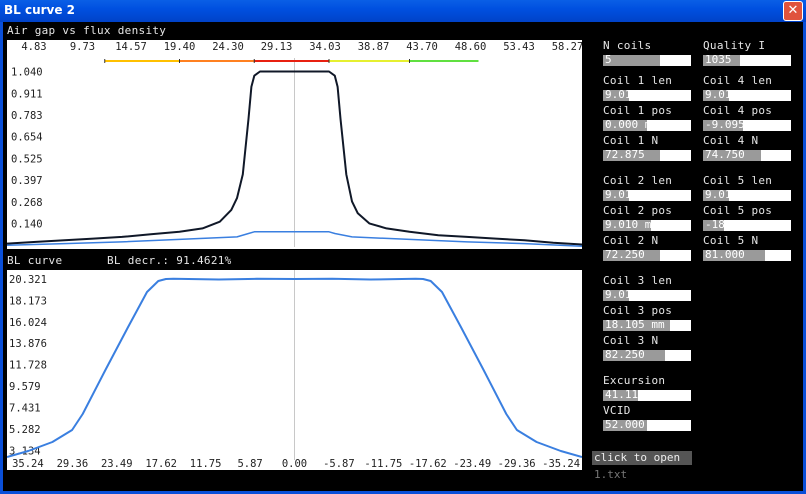 This screenshot has width=806, height=494. Describe the element at coordinates (73, 464) in the screenshot. I see `x-tick-label: 29.36` at that location.